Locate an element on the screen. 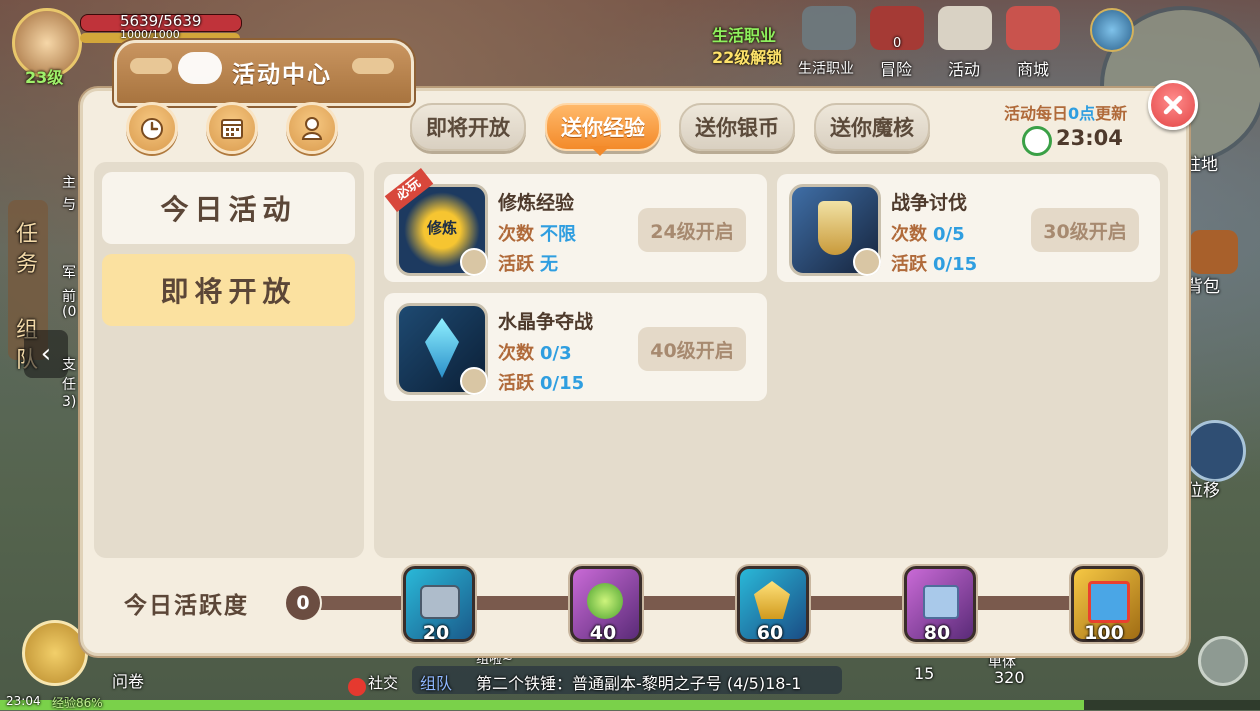 The width and height of the screenshot is (1260, 711). settings-gear-icon is located at coordinates (1223, 661).